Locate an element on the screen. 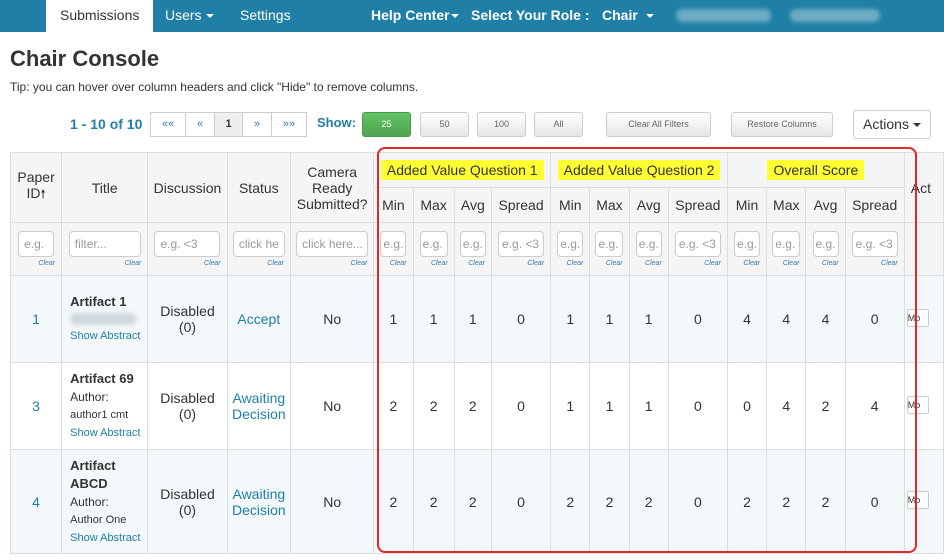  filter-overall-min-input is located at coordinates (747, 244).